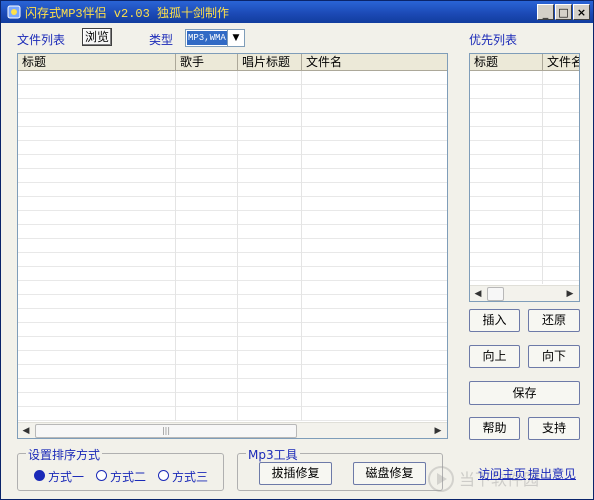 This screenshot has width=594, height=500. I want to click on browse-button: 浏览, so click(97, 37).